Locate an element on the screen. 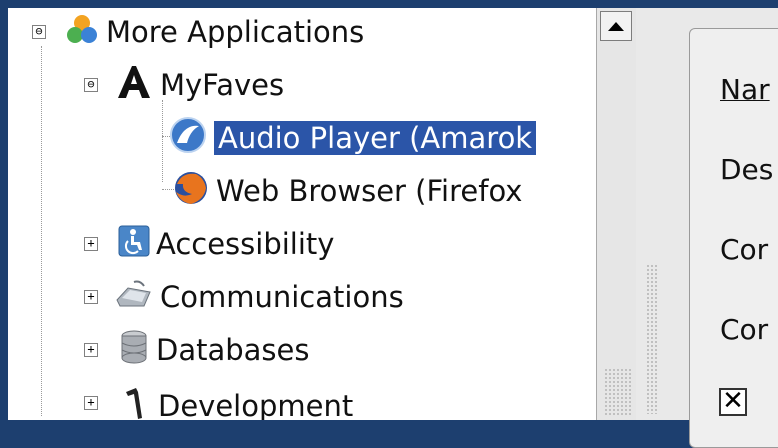 The image size is (778, 448). tree-item-label: Development is located at coordinates (256, 404).